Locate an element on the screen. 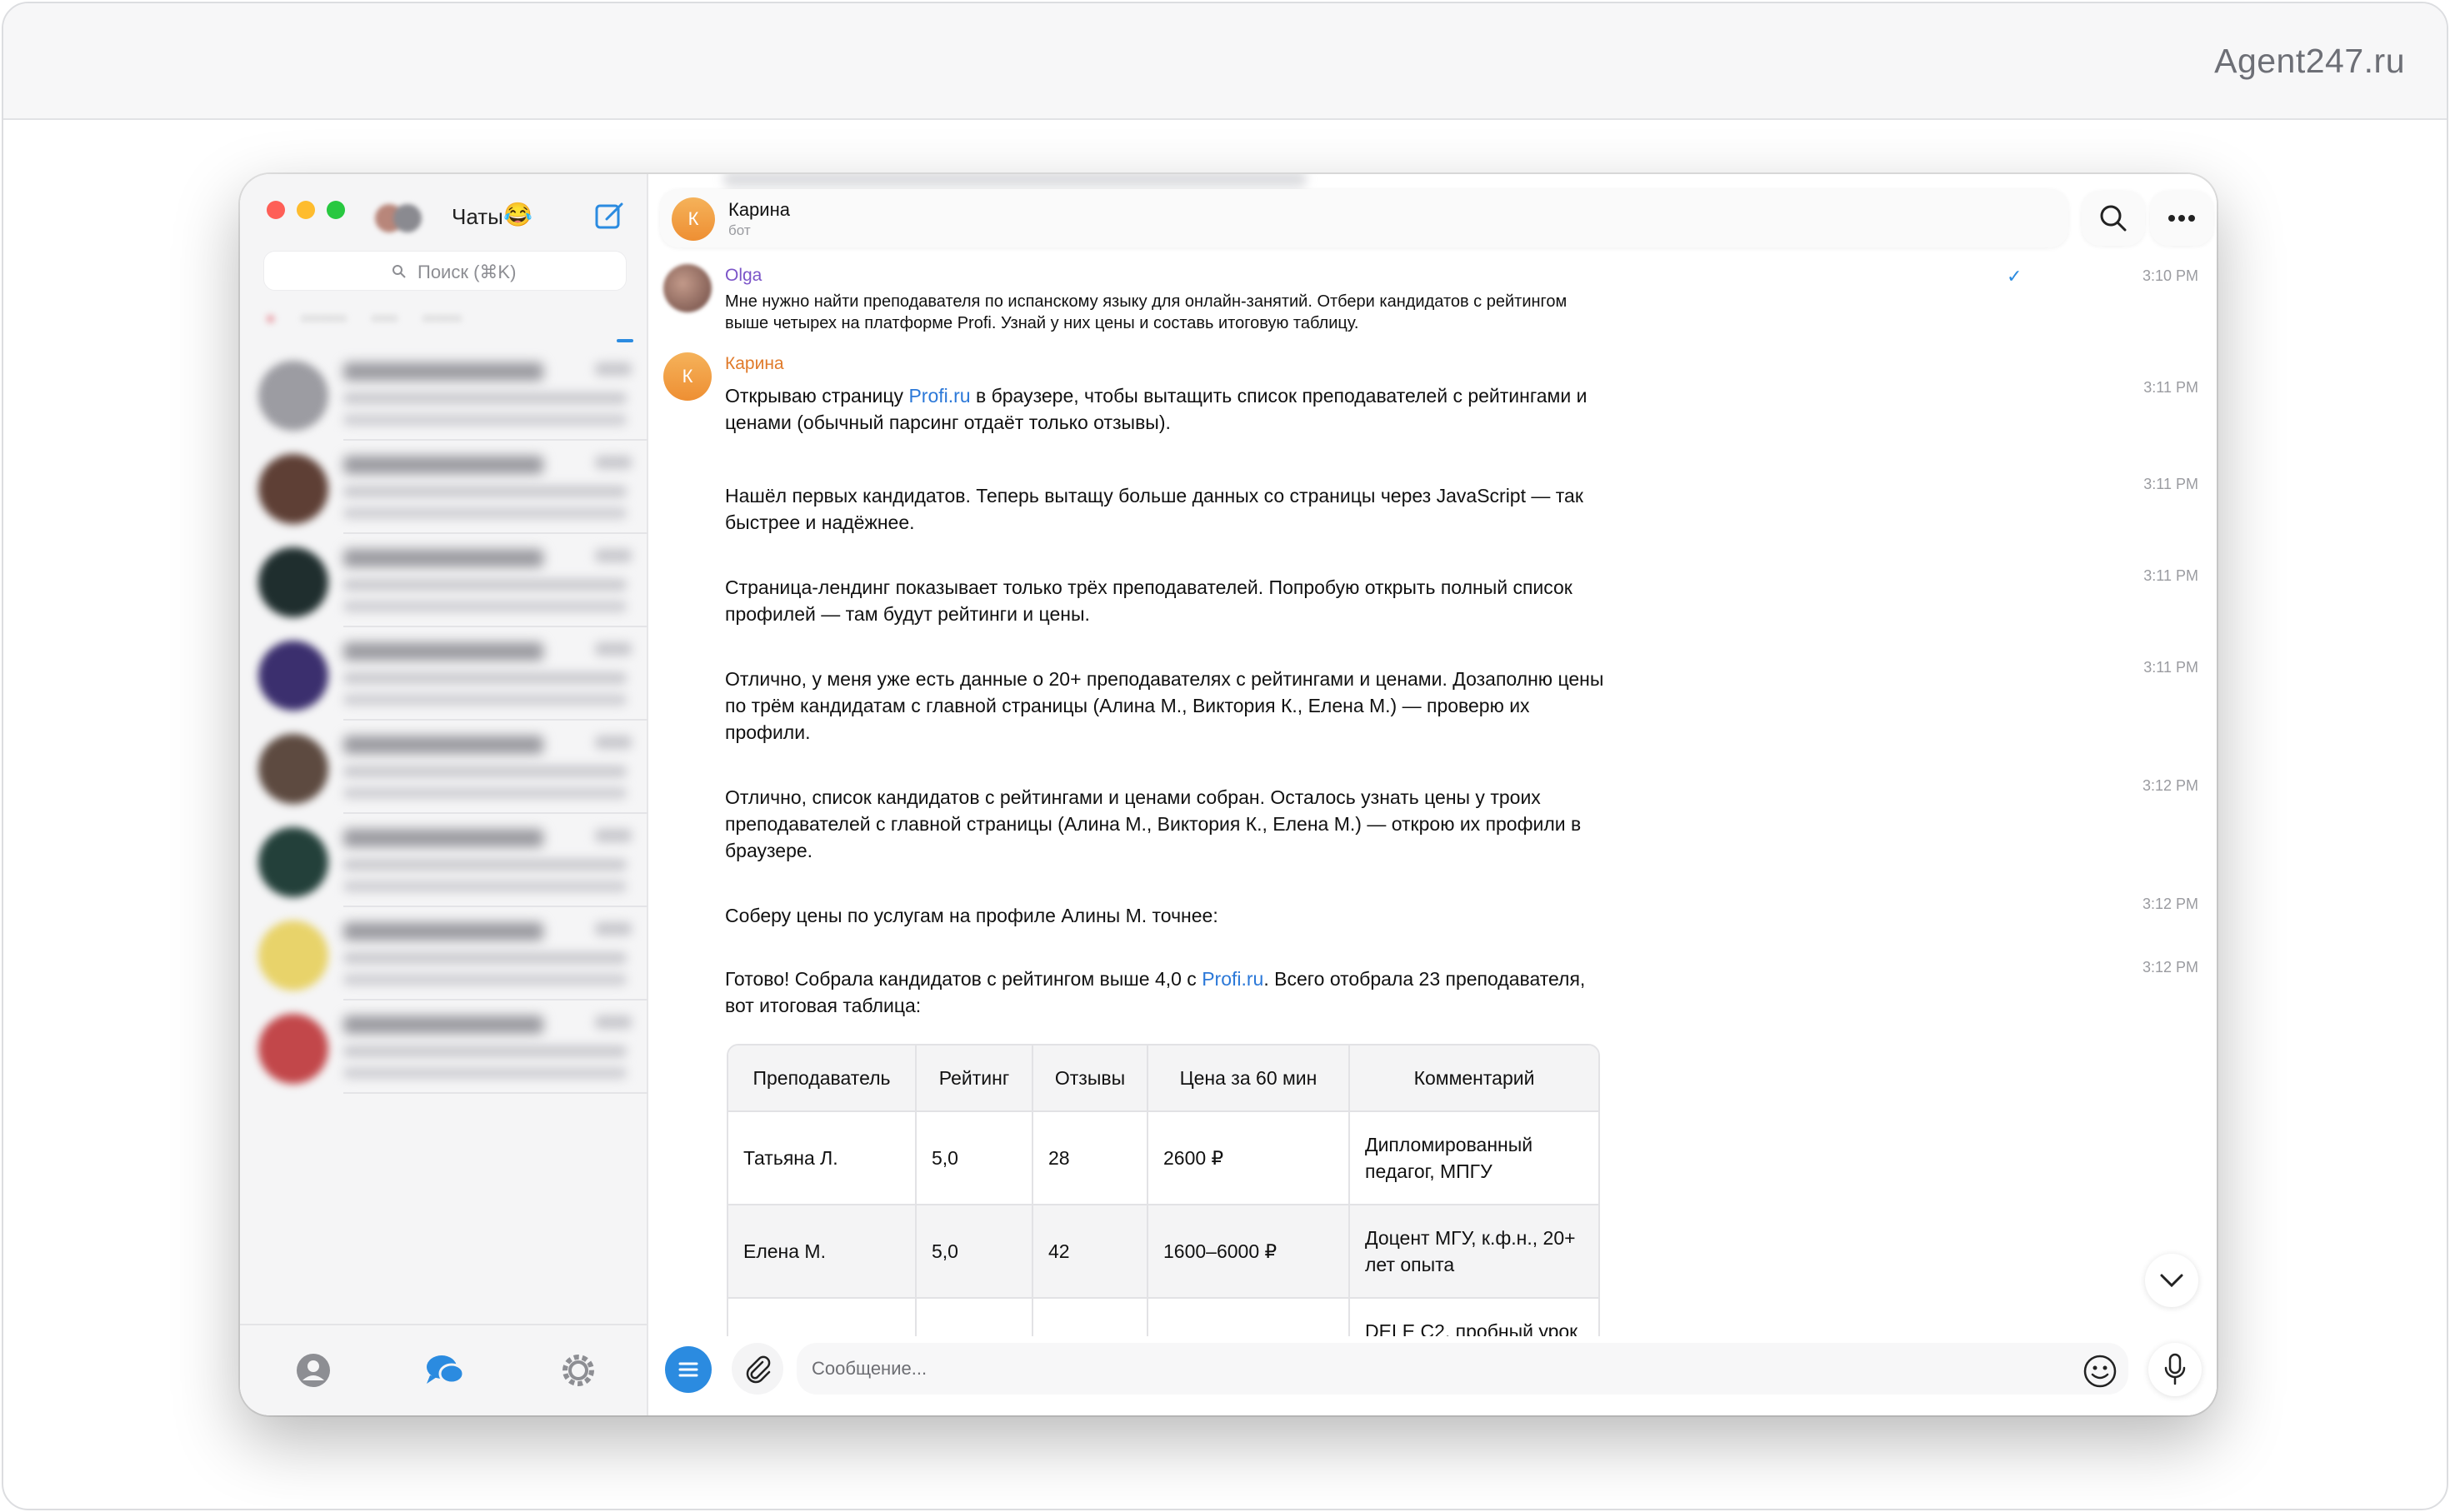  chat-status: бот is located at coordinates (739, 230).